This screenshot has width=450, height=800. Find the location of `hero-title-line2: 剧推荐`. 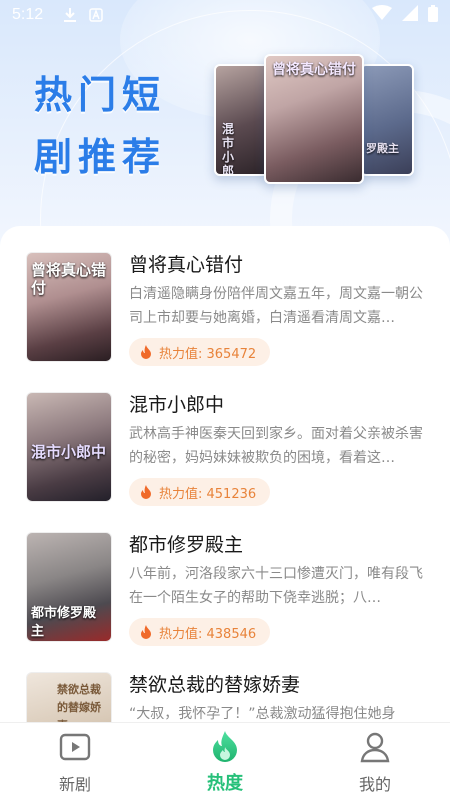

hero-title-line2: 剧推荐 is located at coordinates (100, 157).